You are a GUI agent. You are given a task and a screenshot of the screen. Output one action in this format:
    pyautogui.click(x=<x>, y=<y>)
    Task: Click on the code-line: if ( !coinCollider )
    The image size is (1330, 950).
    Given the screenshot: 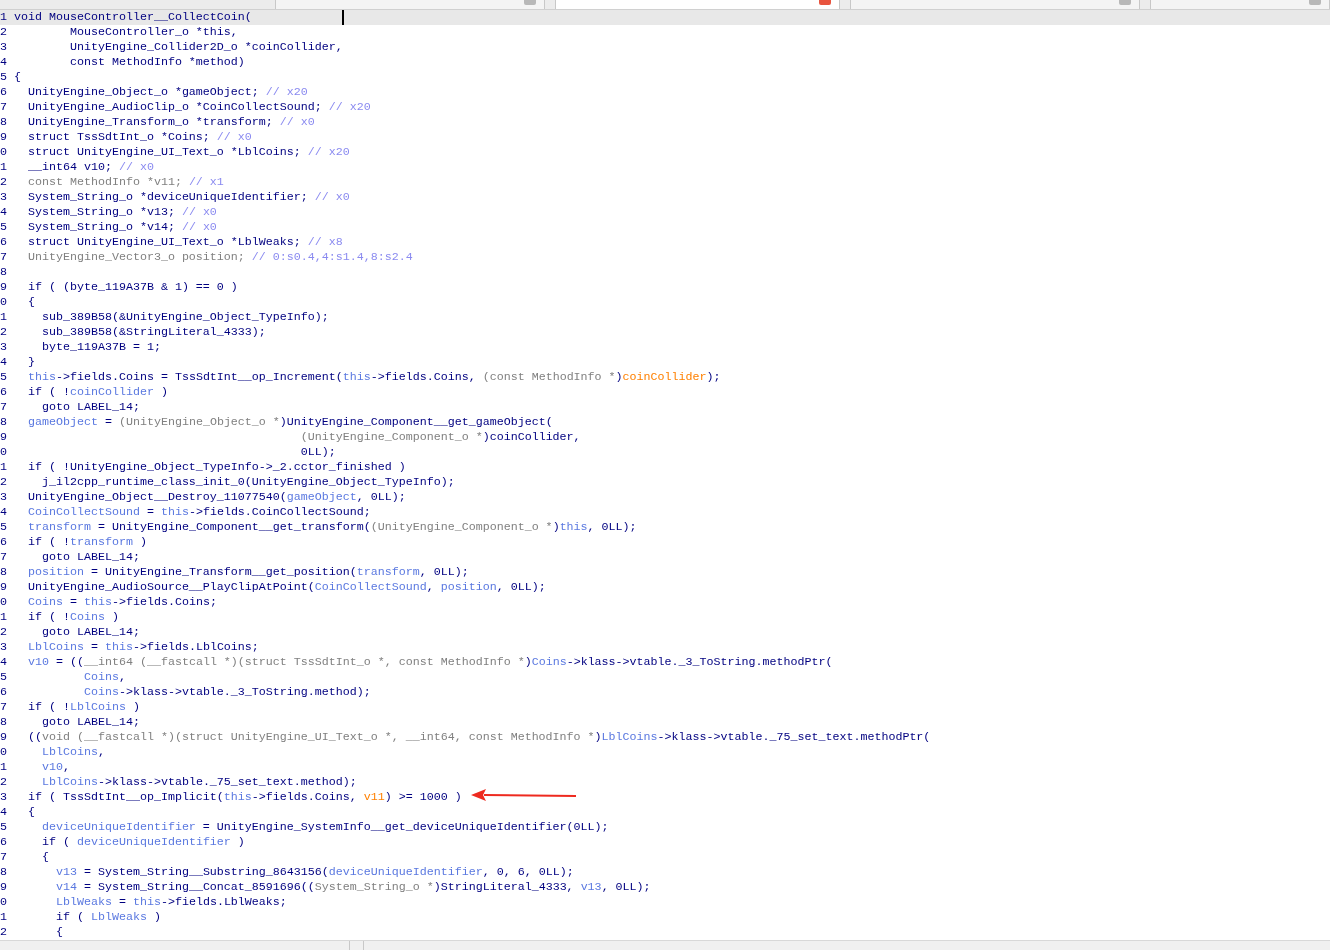 What is the action you would take?
    pyautogui.click(x=97, y=392)
    